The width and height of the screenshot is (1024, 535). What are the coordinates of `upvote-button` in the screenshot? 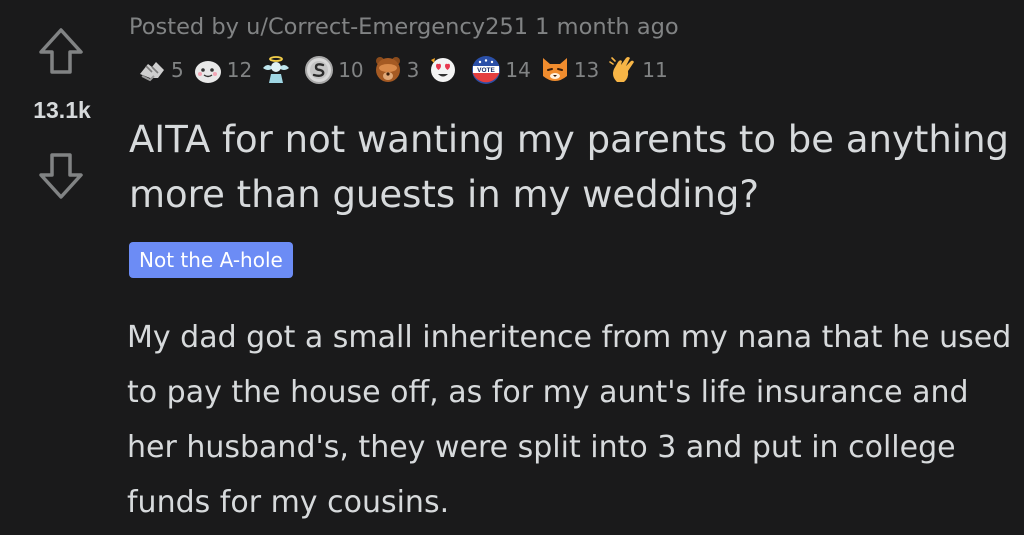 It's located at (61, 51).